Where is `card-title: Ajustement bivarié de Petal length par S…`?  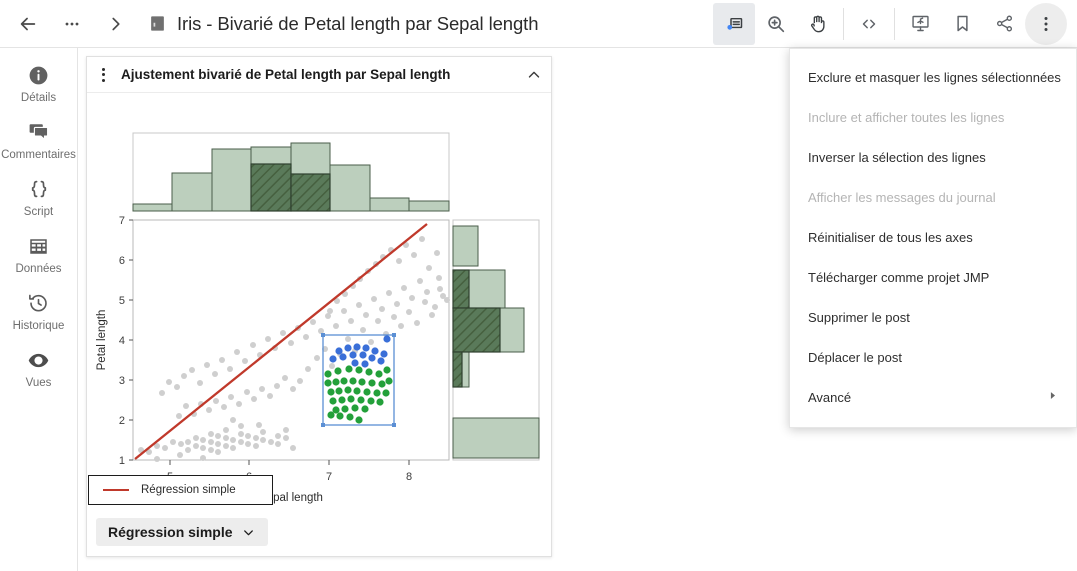
card-title: Ajustement bivarié de Petal length par S… is located at coordinates (286, 74).